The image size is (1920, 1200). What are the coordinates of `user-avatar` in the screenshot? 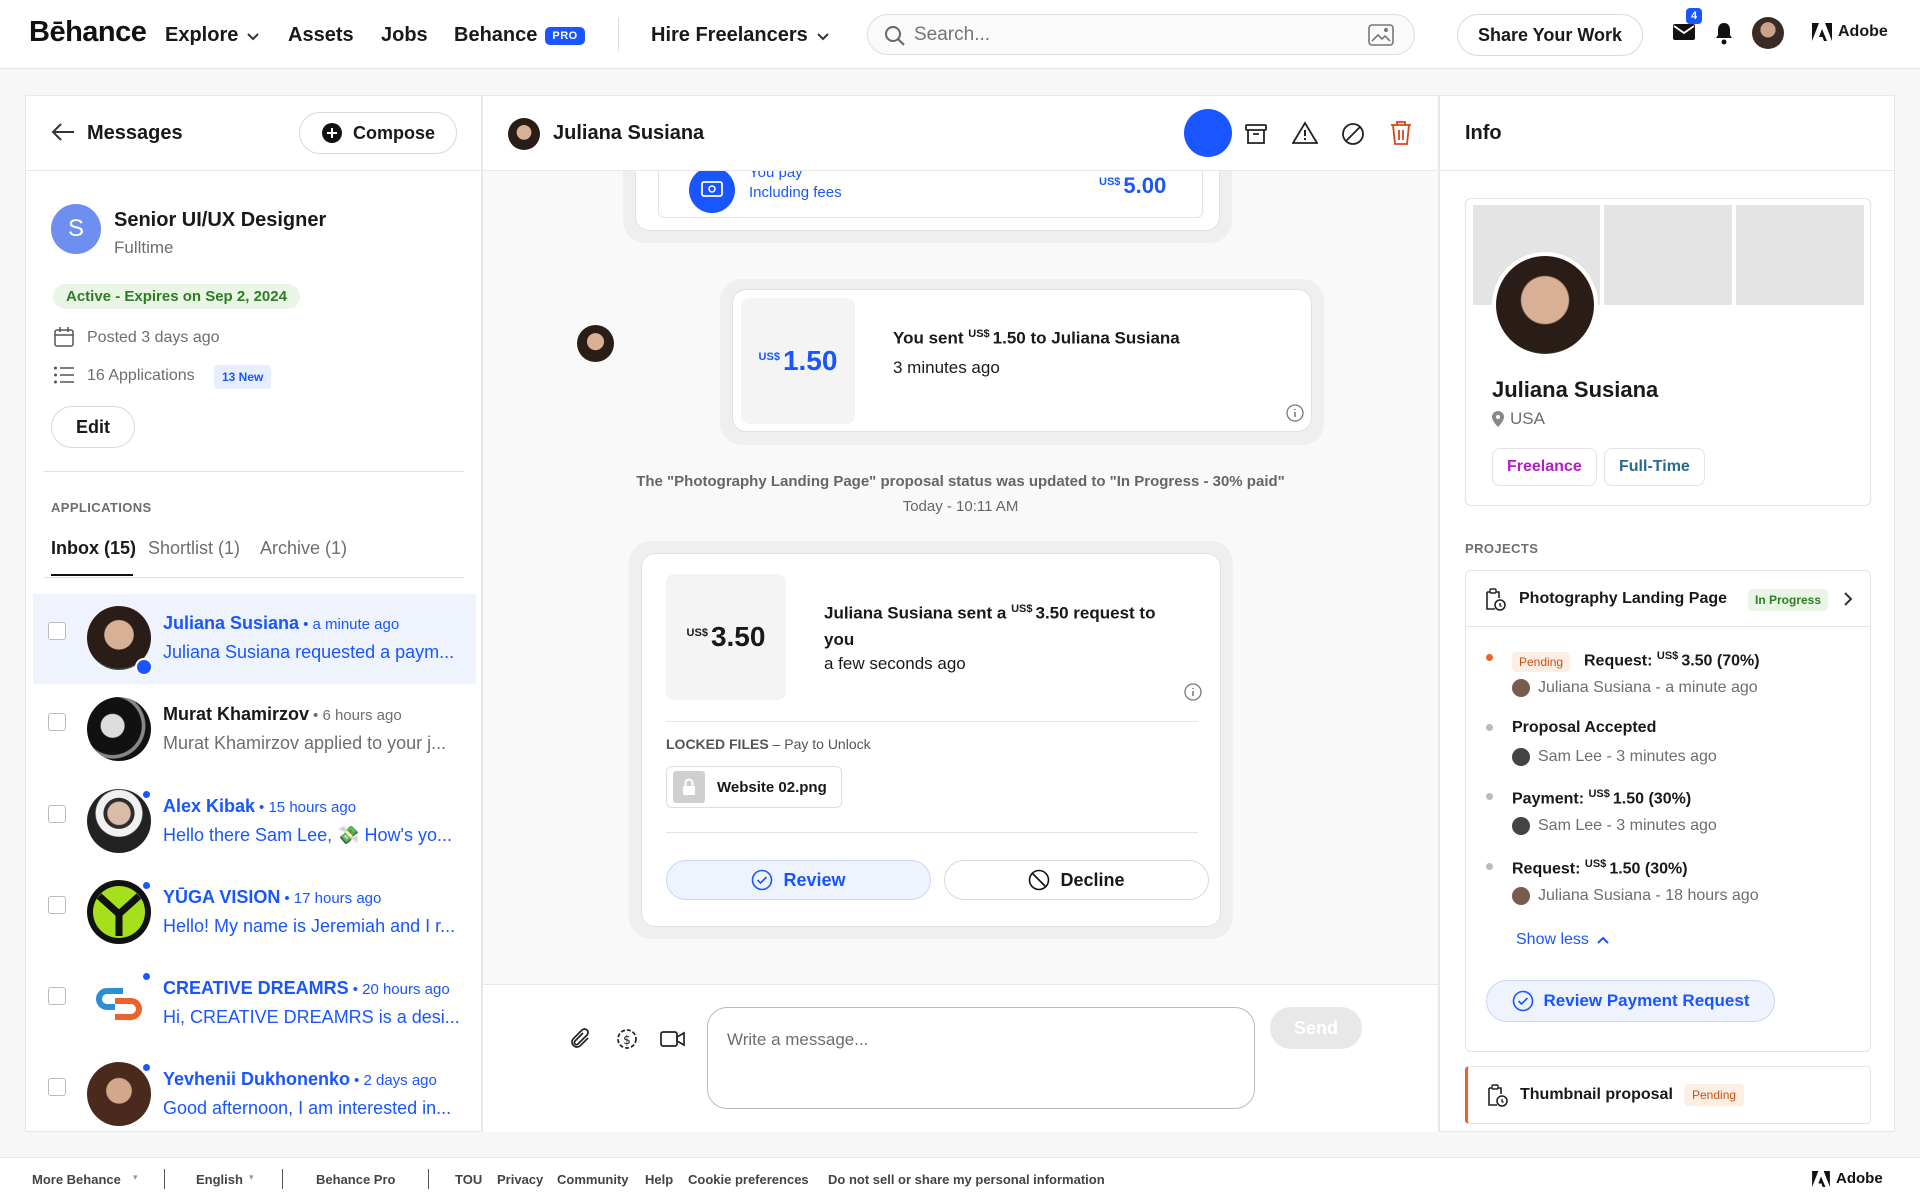 It's located at (1768, 33).